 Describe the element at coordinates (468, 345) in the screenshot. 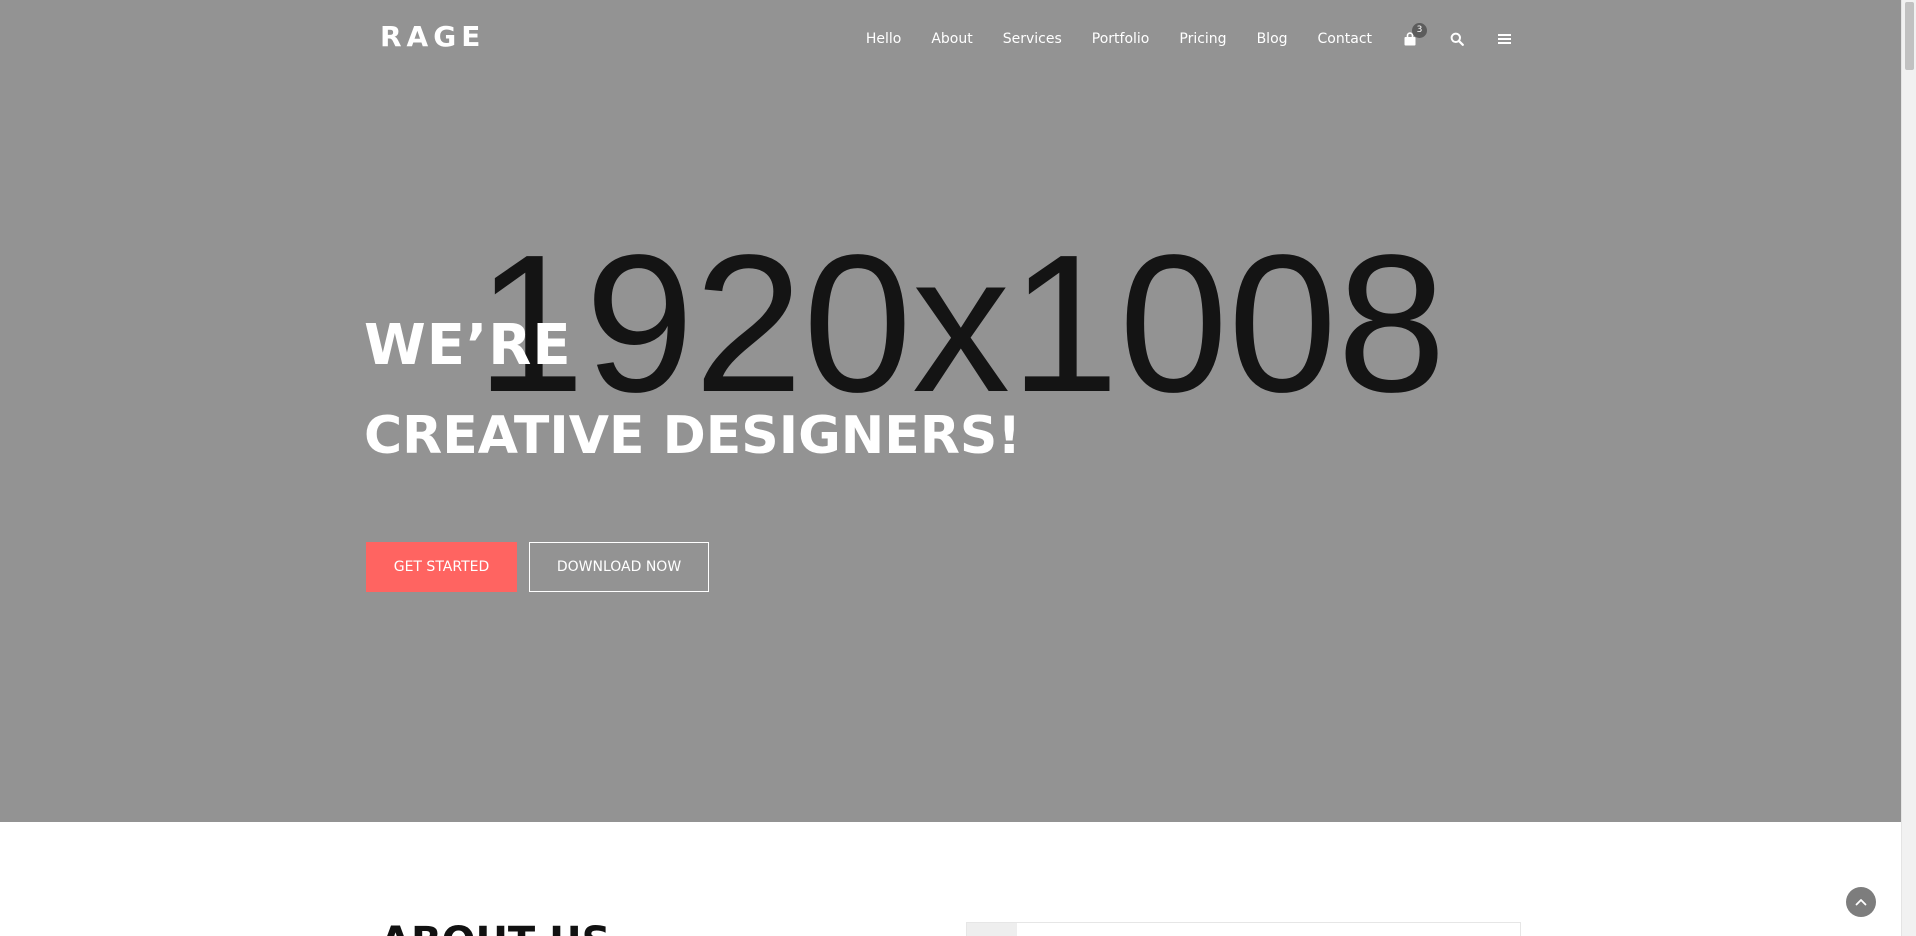

I see `hero-title-line-1: WE’RE` at that location.